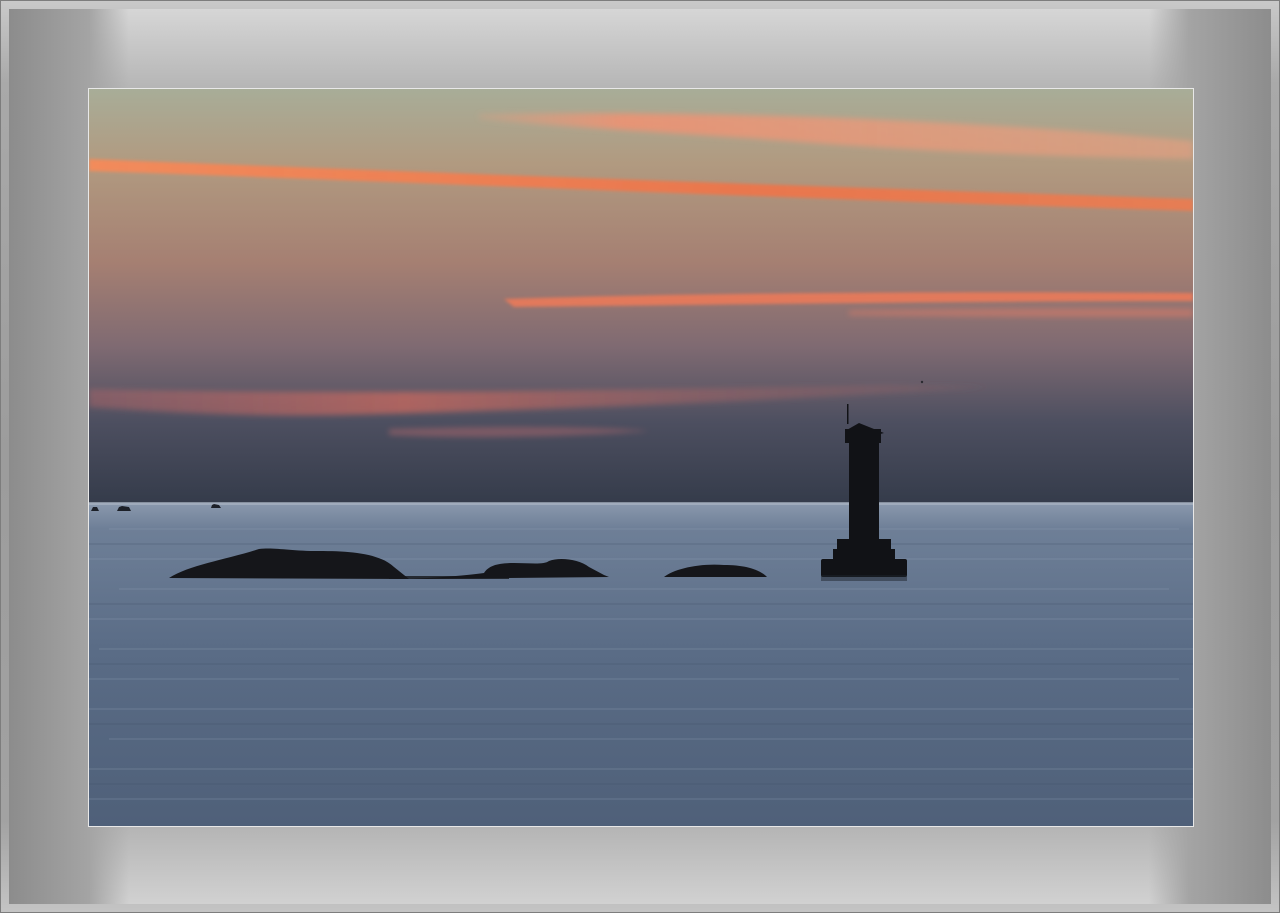  I want to click on lighthouse-gallery, so click(863, 436).